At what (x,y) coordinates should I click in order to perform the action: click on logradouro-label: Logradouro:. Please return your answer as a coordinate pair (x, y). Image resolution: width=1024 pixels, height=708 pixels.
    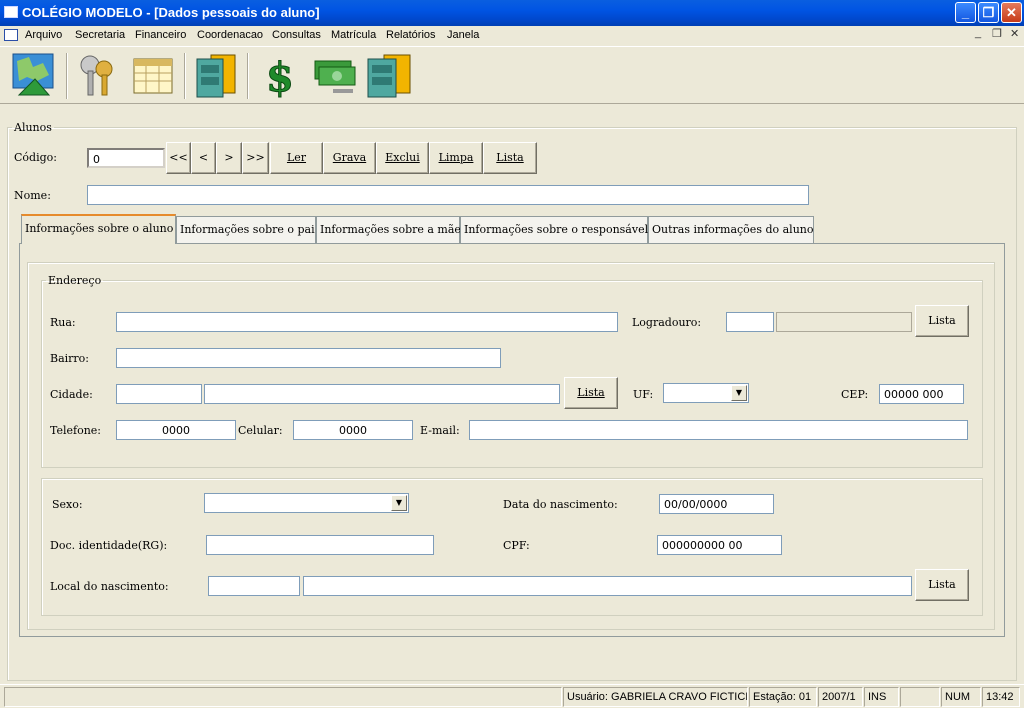
    Looking at the image, I should click on (667, 322).